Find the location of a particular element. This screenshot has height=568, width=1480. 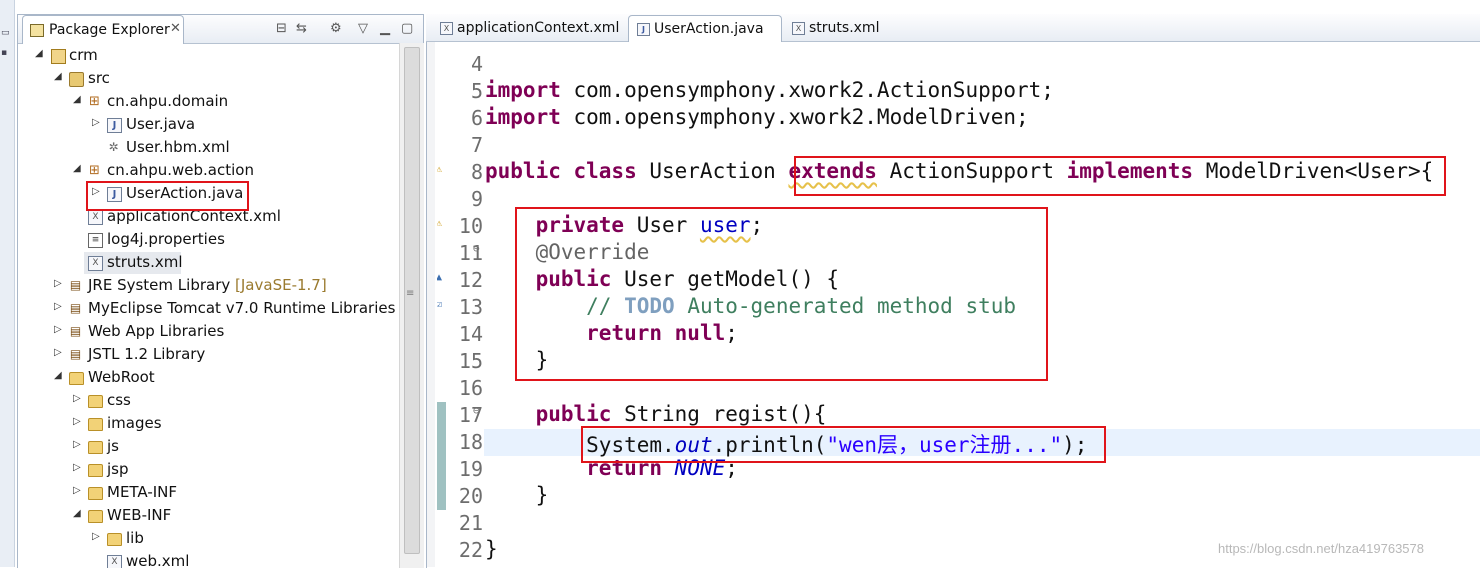

tree-item: ✲ User.hbm.xml is located at coordinates (208, 148).